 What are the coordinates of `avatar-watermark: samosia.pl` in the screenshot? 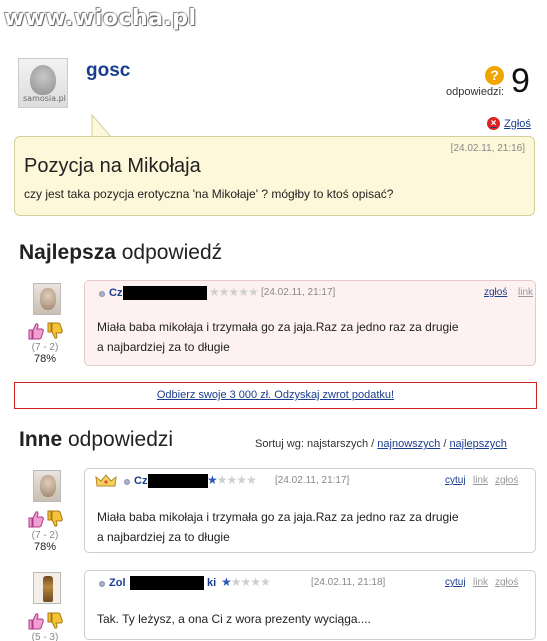 It's located at (44, 98).